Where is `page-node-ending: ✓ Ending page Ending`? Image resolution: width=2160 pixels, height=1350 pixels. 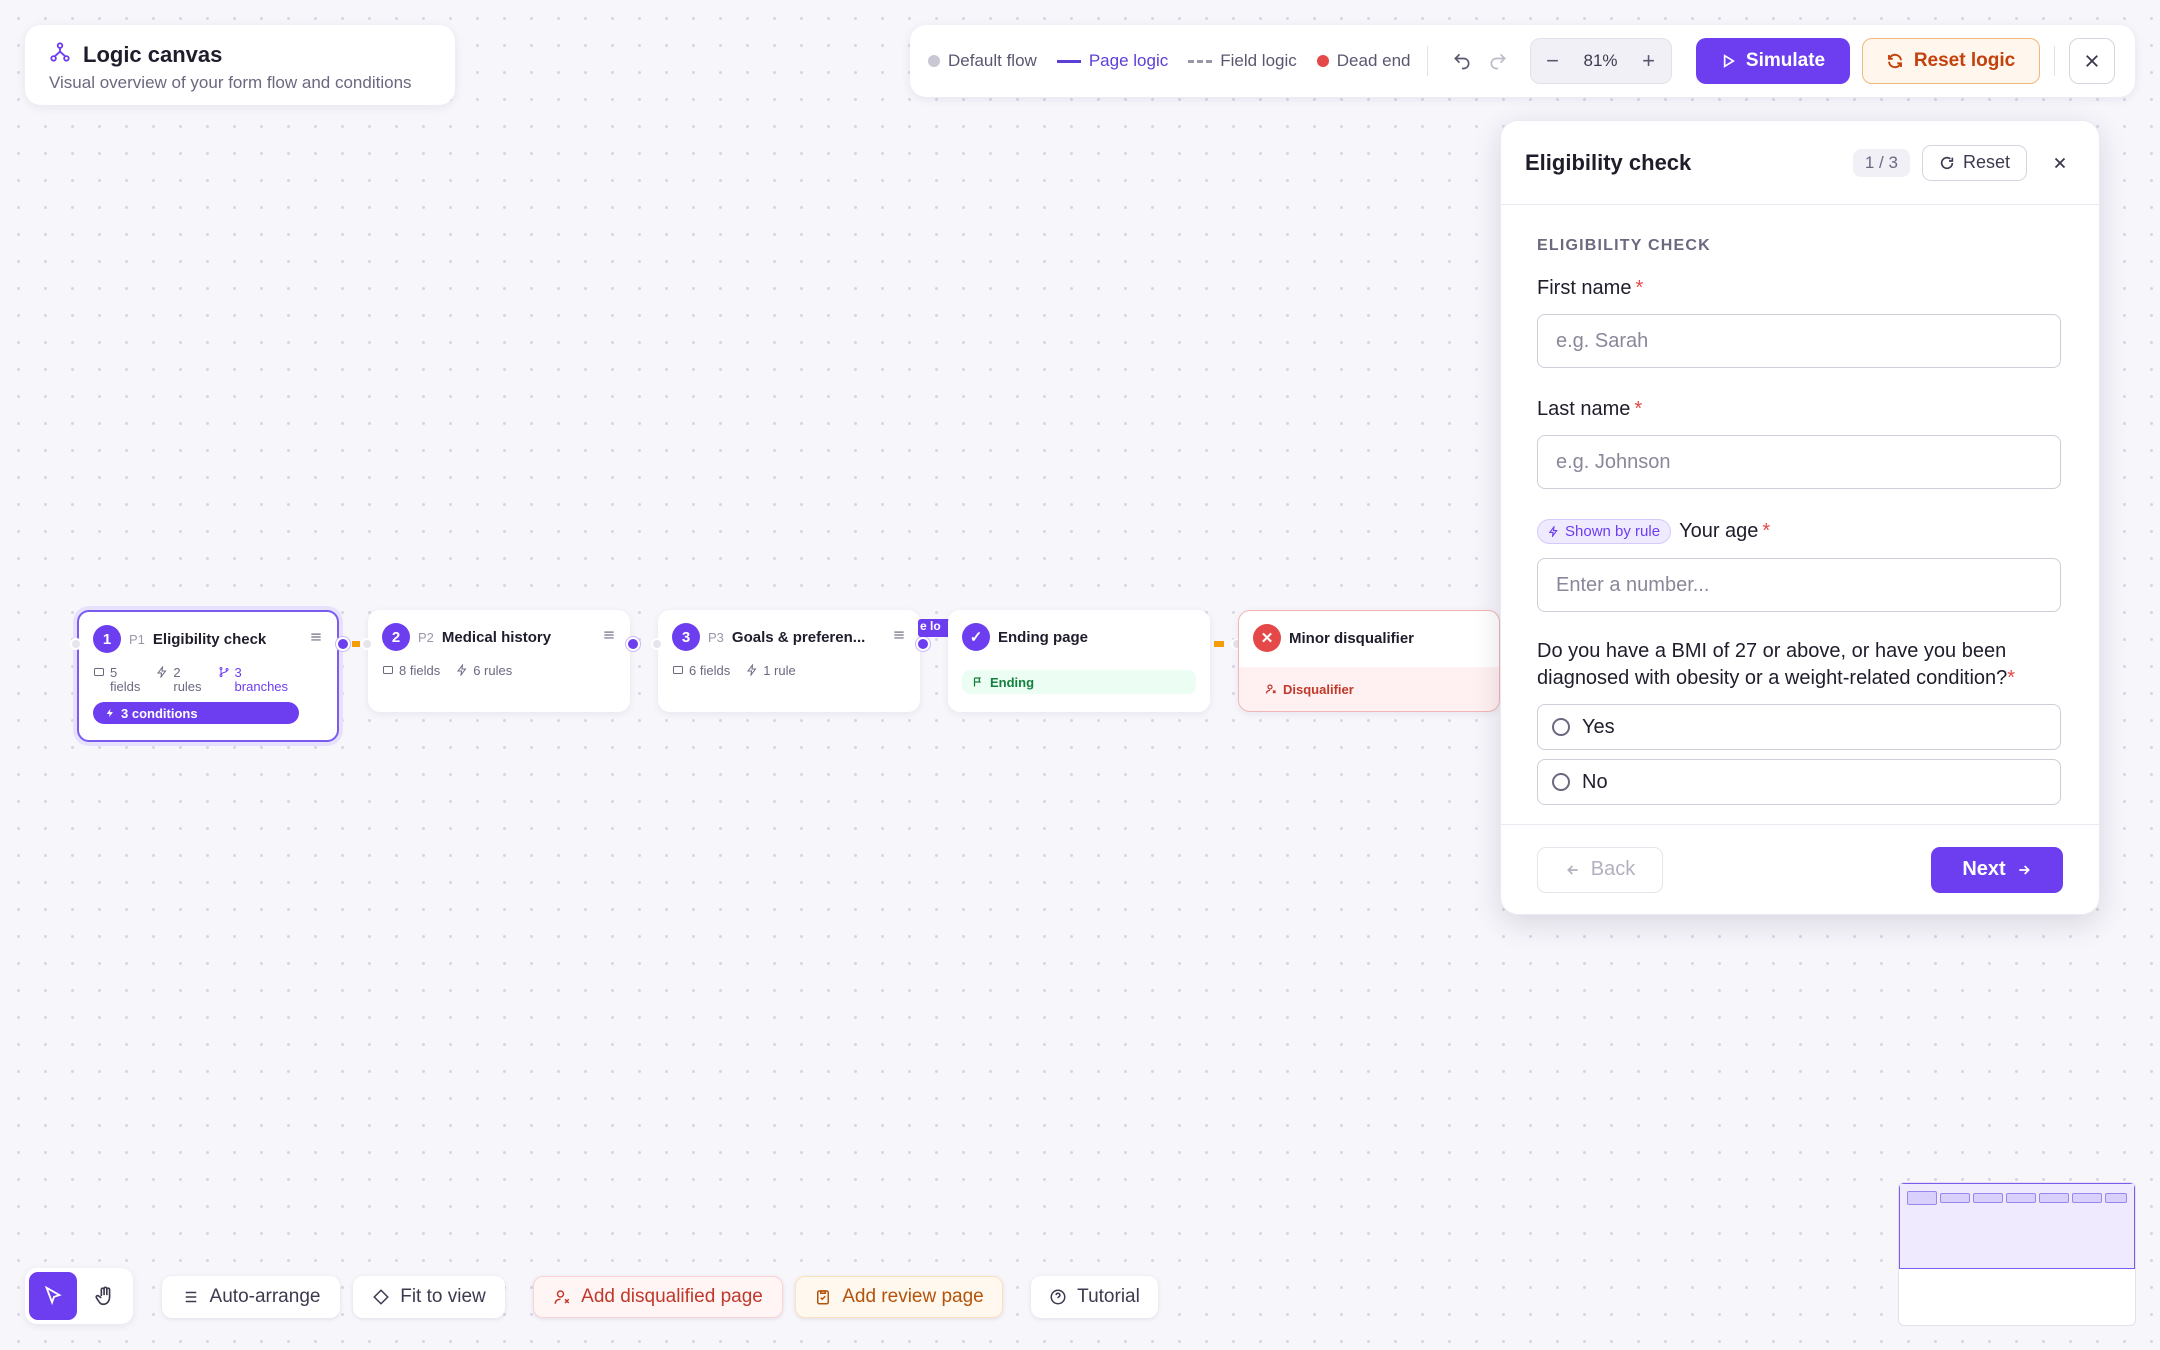
page-node-ending: ✓ Ending page Ending is located at coordinates (1079, 661).